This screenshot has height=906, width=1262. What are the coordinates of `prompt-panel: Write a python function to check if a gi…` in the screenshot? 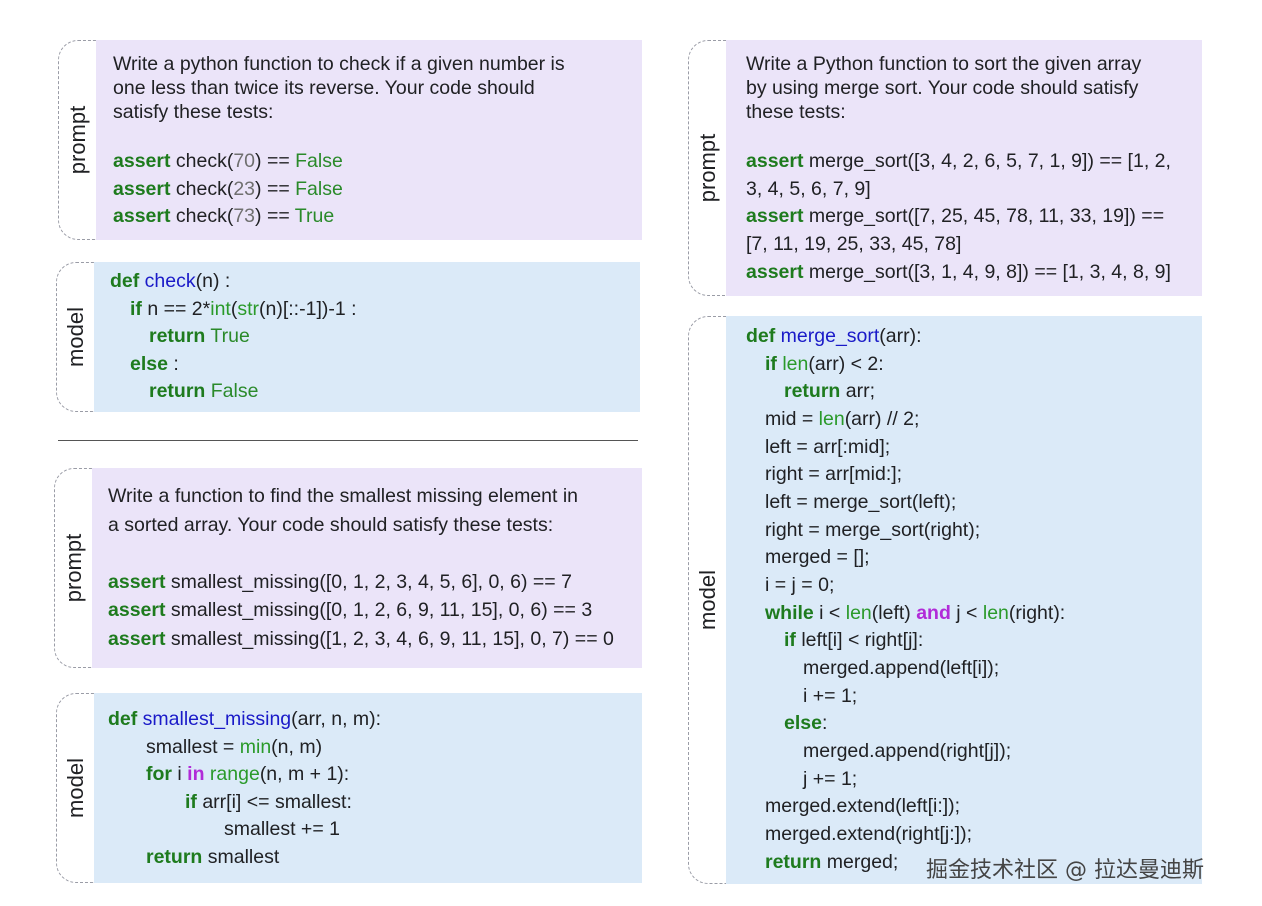 It's located at (369, 140).